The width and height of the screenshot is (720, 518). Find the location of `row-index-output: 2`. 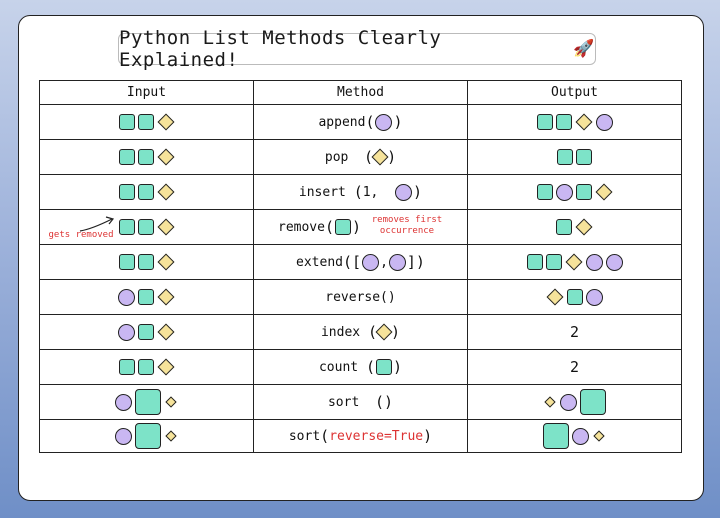

row-index-output: 2 is located at coordinates (574, 332).